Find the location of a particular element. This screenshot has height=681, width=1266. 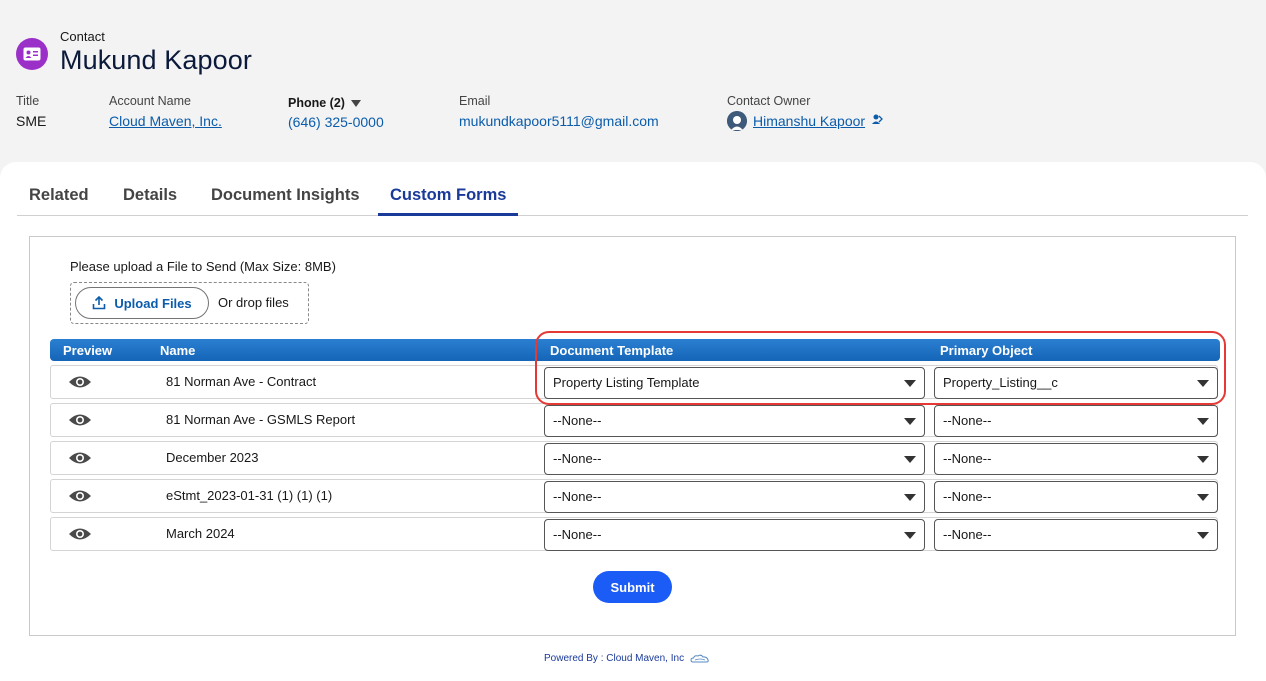

header-name: Name is located at coordinates (178, 350).